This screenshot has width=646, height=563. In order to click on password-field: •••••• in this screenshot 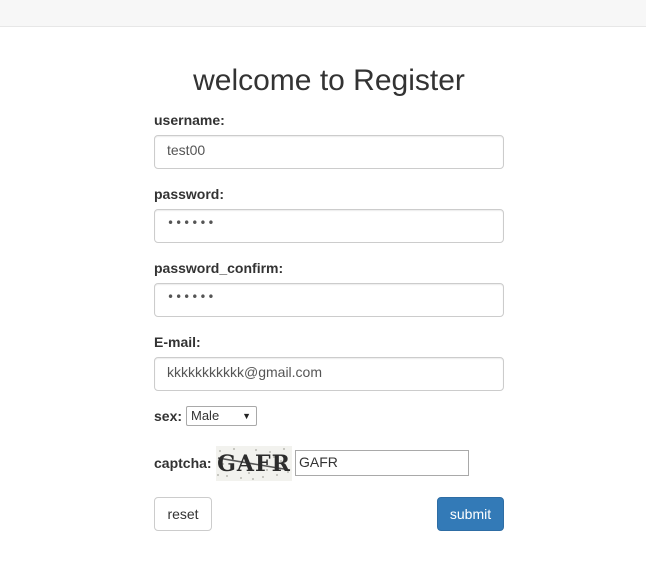, I will do `click(329, 226)`.